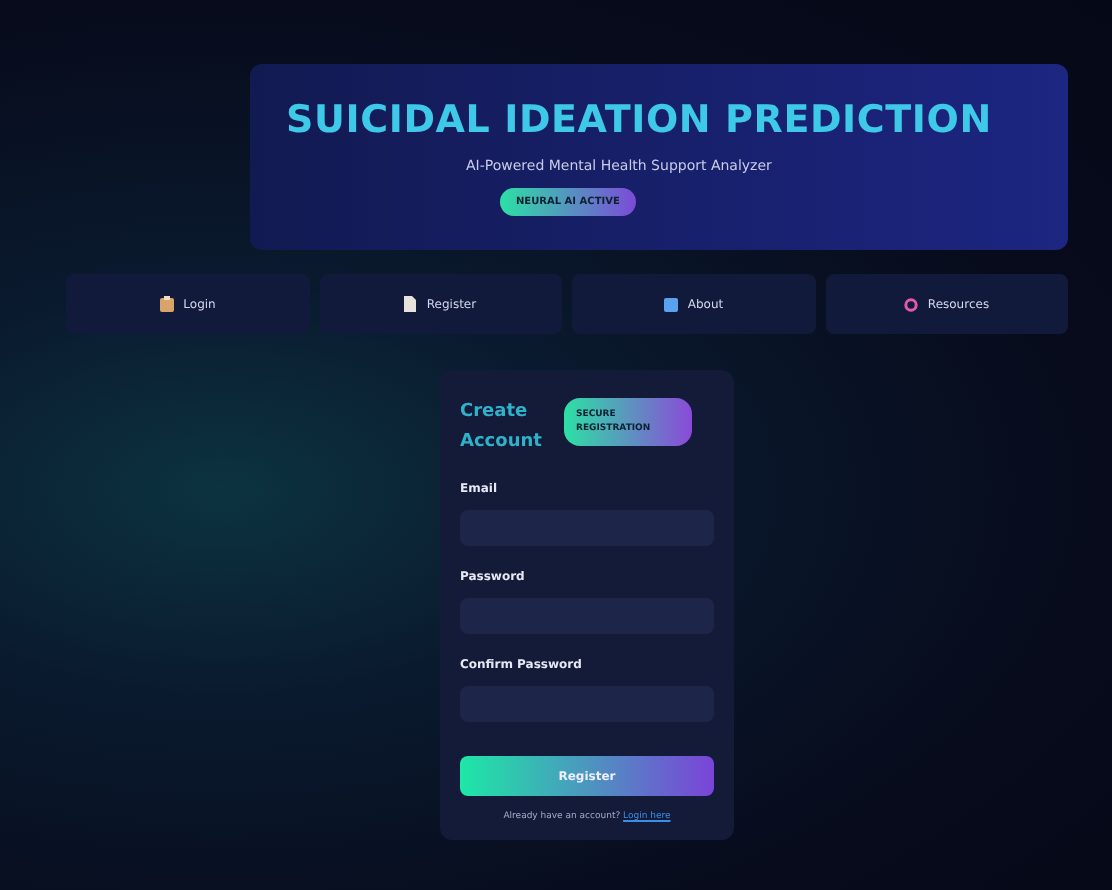 The image size is (1112, 890). I want to click on ring-icon, so click(910, 304).